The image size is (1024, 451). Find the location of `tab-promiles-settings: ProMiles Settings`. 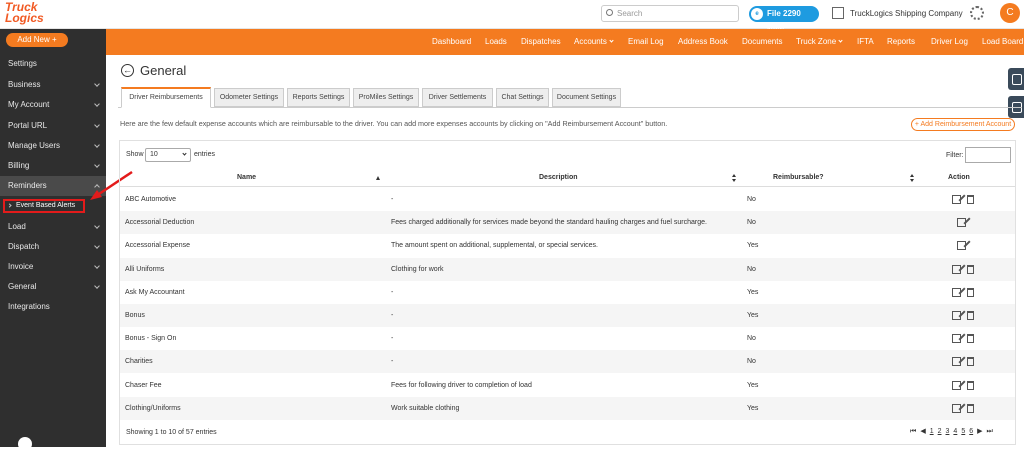

tab-promiles-settings: ProMiles Settings is located at coordinates (386, 97).